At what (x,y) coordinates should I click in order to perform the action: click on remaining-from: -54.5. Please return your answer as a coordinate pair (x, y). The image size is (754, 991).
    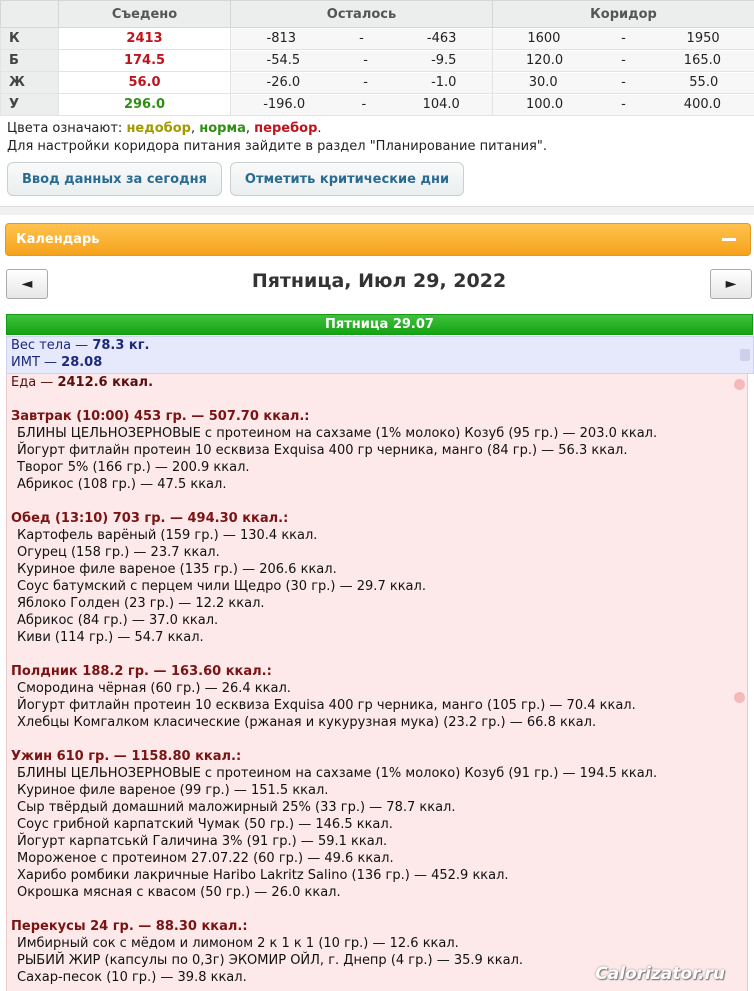
    Looking at the image, I should click on (283, 60).